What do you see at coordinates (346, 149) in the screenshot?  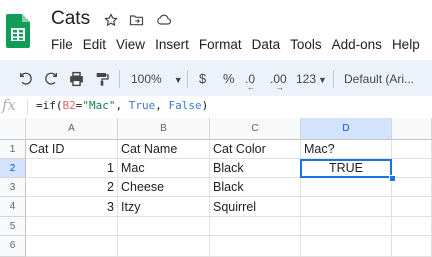 I see `cell-d1: Mac?` at bounding box center [346, 149].